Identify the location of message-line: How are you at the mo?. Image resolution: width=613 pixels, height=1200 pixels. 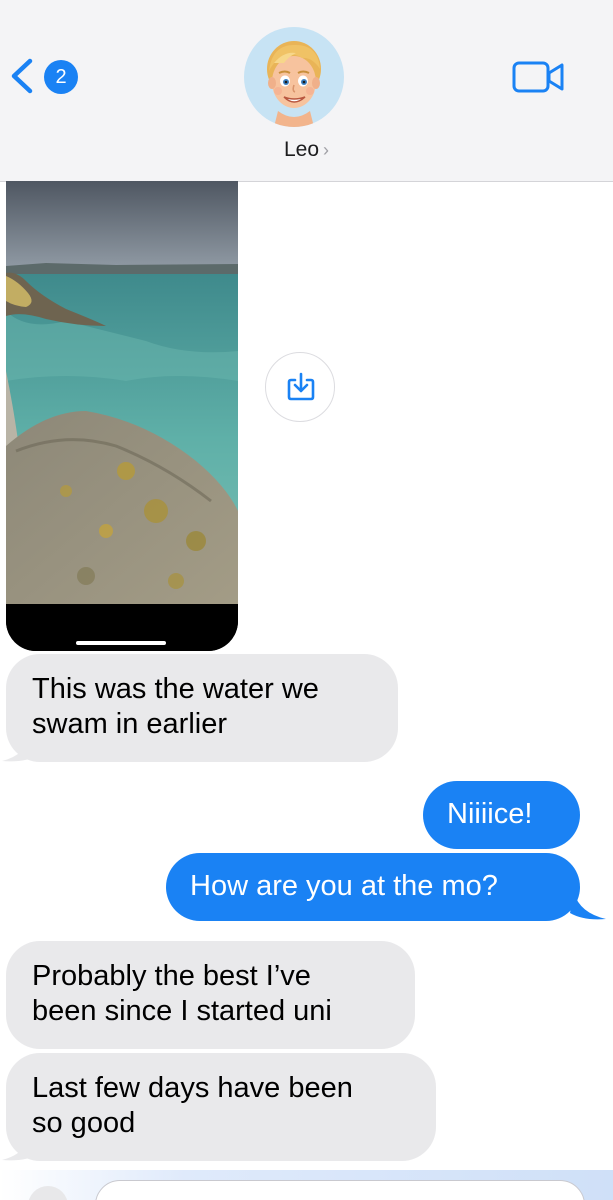
(344, 886).